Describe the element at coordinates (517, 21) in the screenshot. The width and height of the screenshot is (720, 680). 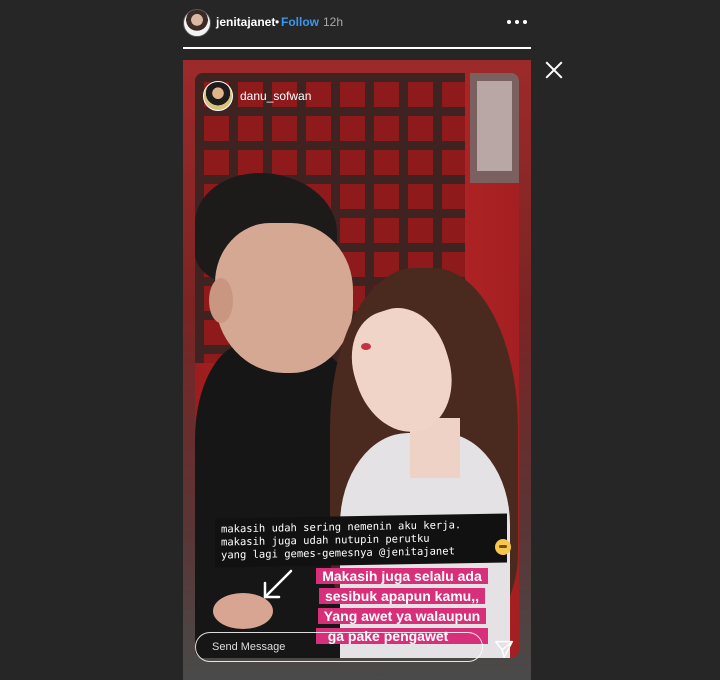
I see `more-options-icon` at that location.